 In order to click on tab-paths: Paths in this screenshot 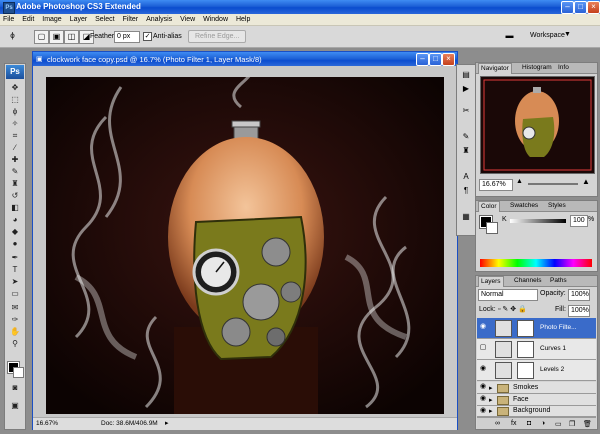, I will do `click(558, 281)`.